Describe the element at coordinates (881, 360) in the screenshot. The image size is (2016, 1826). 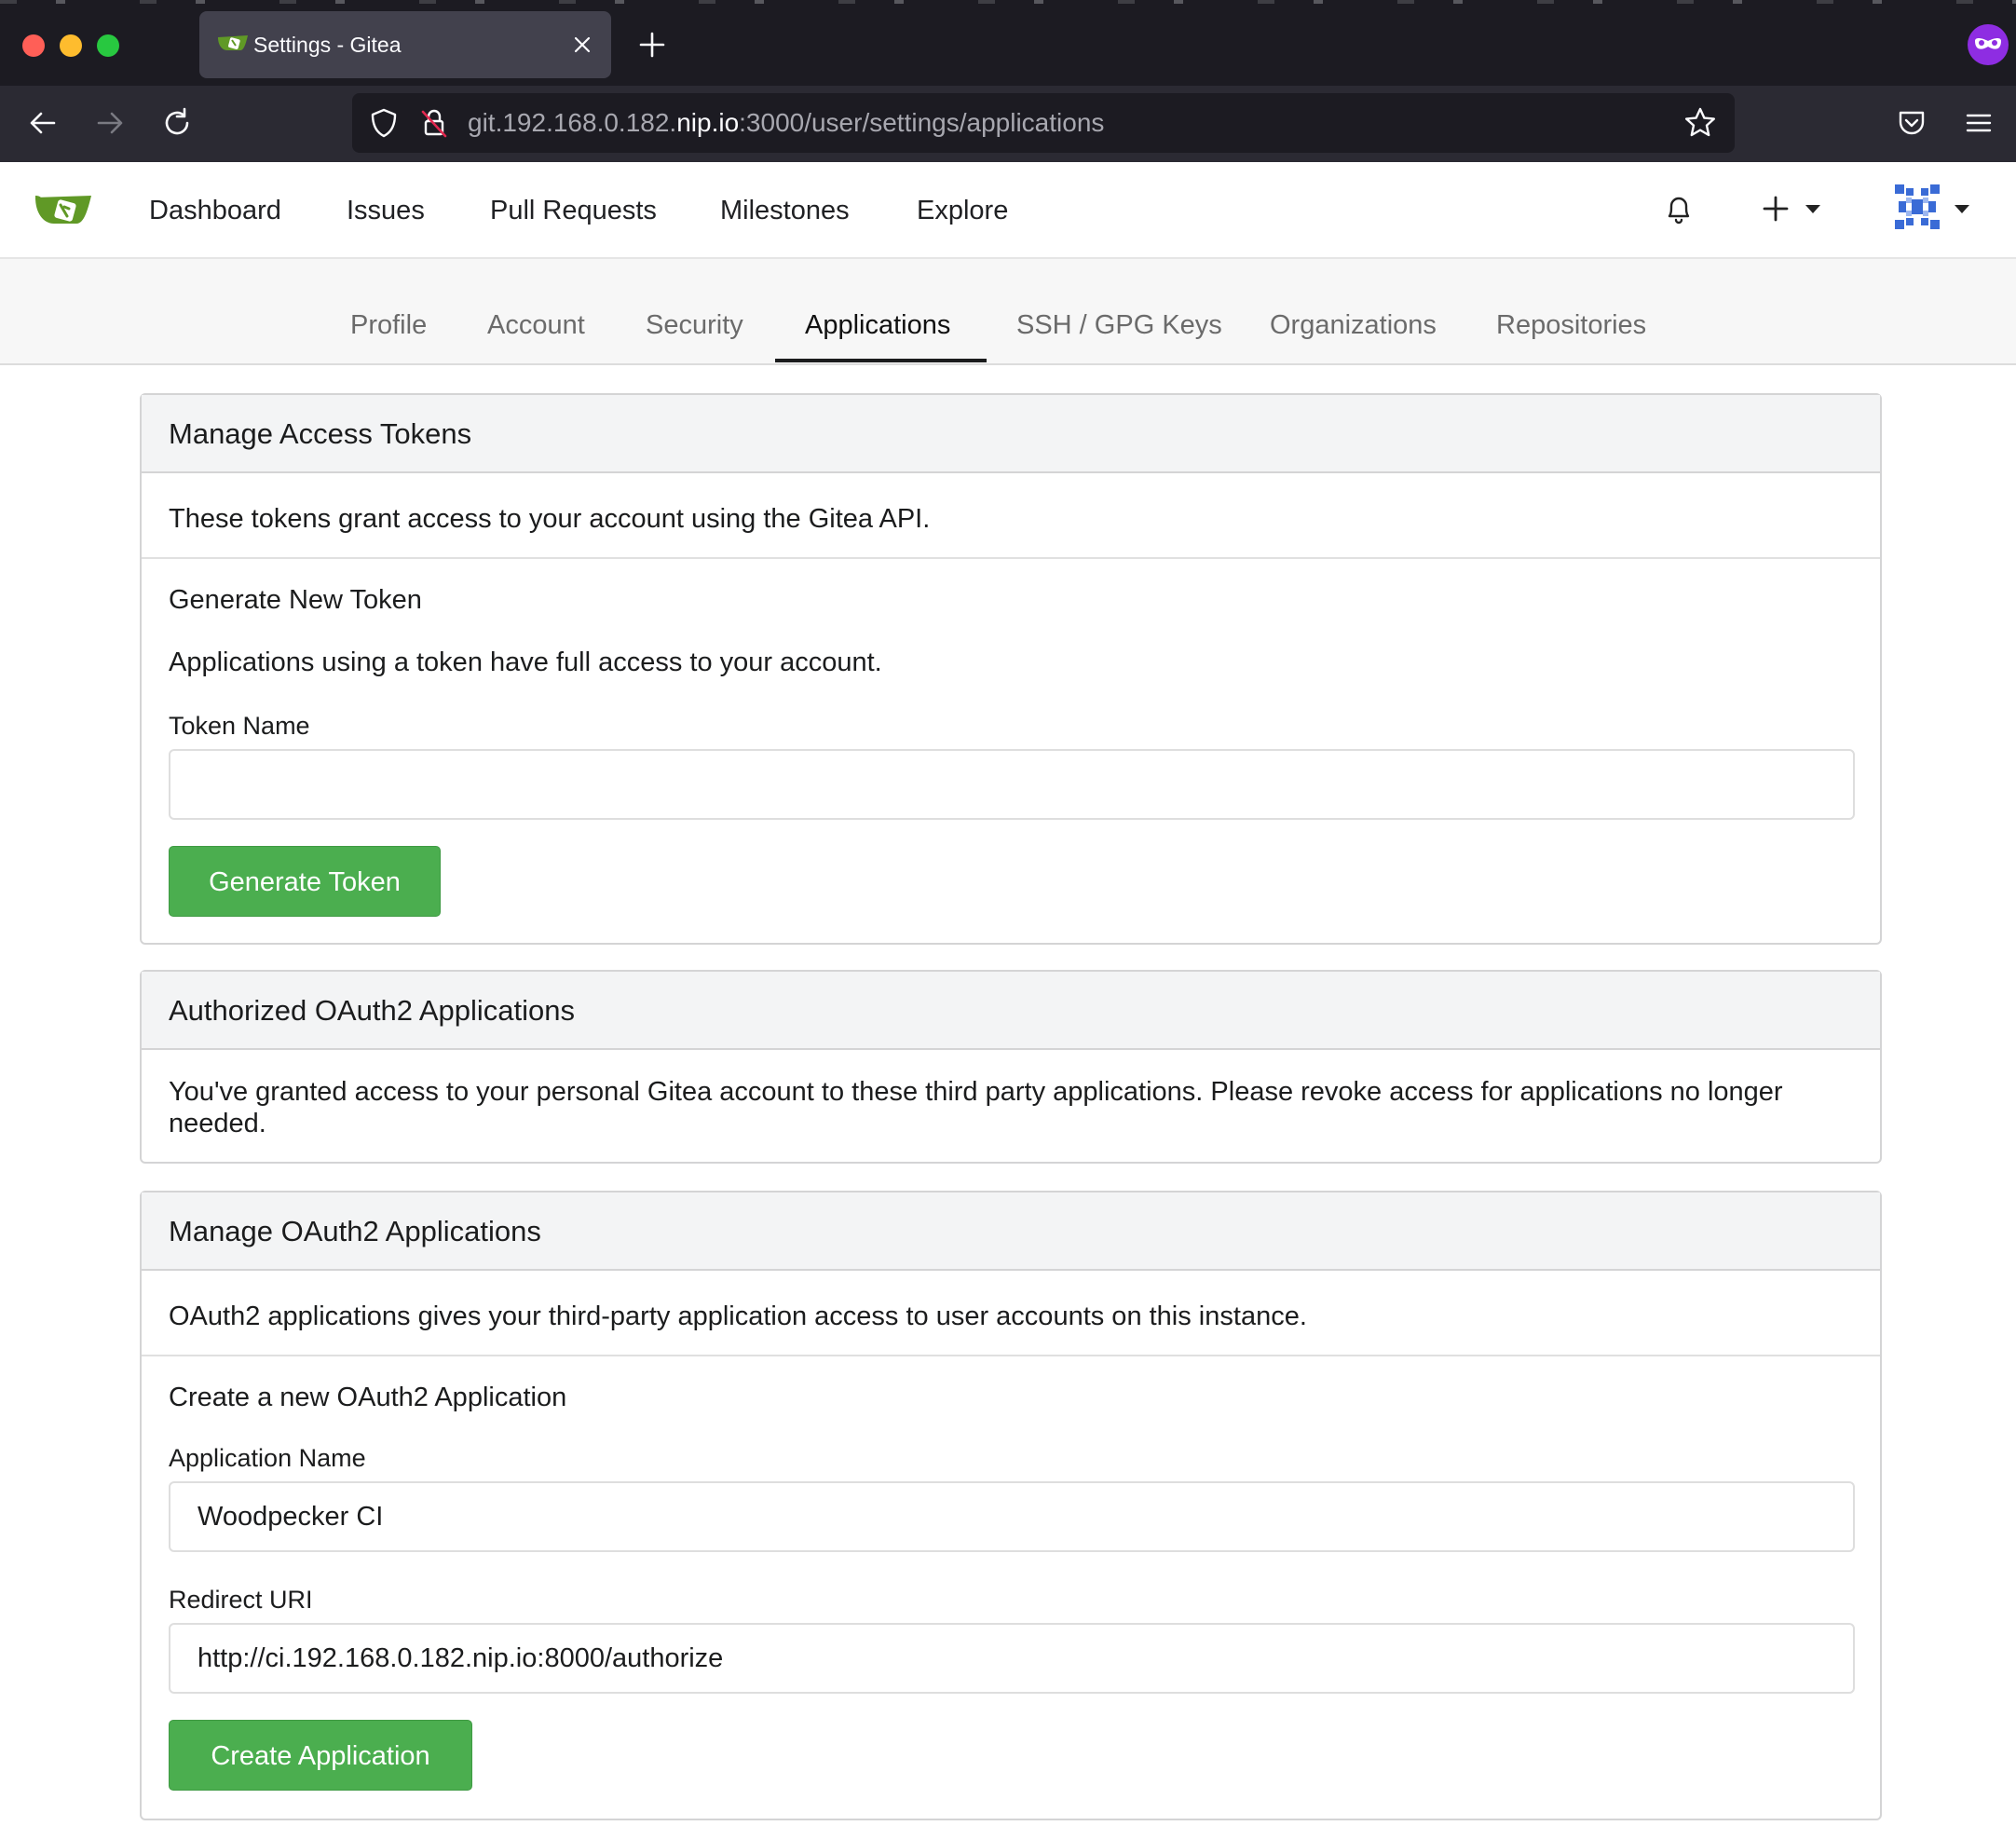
I see `active-tab-underline` at that location.